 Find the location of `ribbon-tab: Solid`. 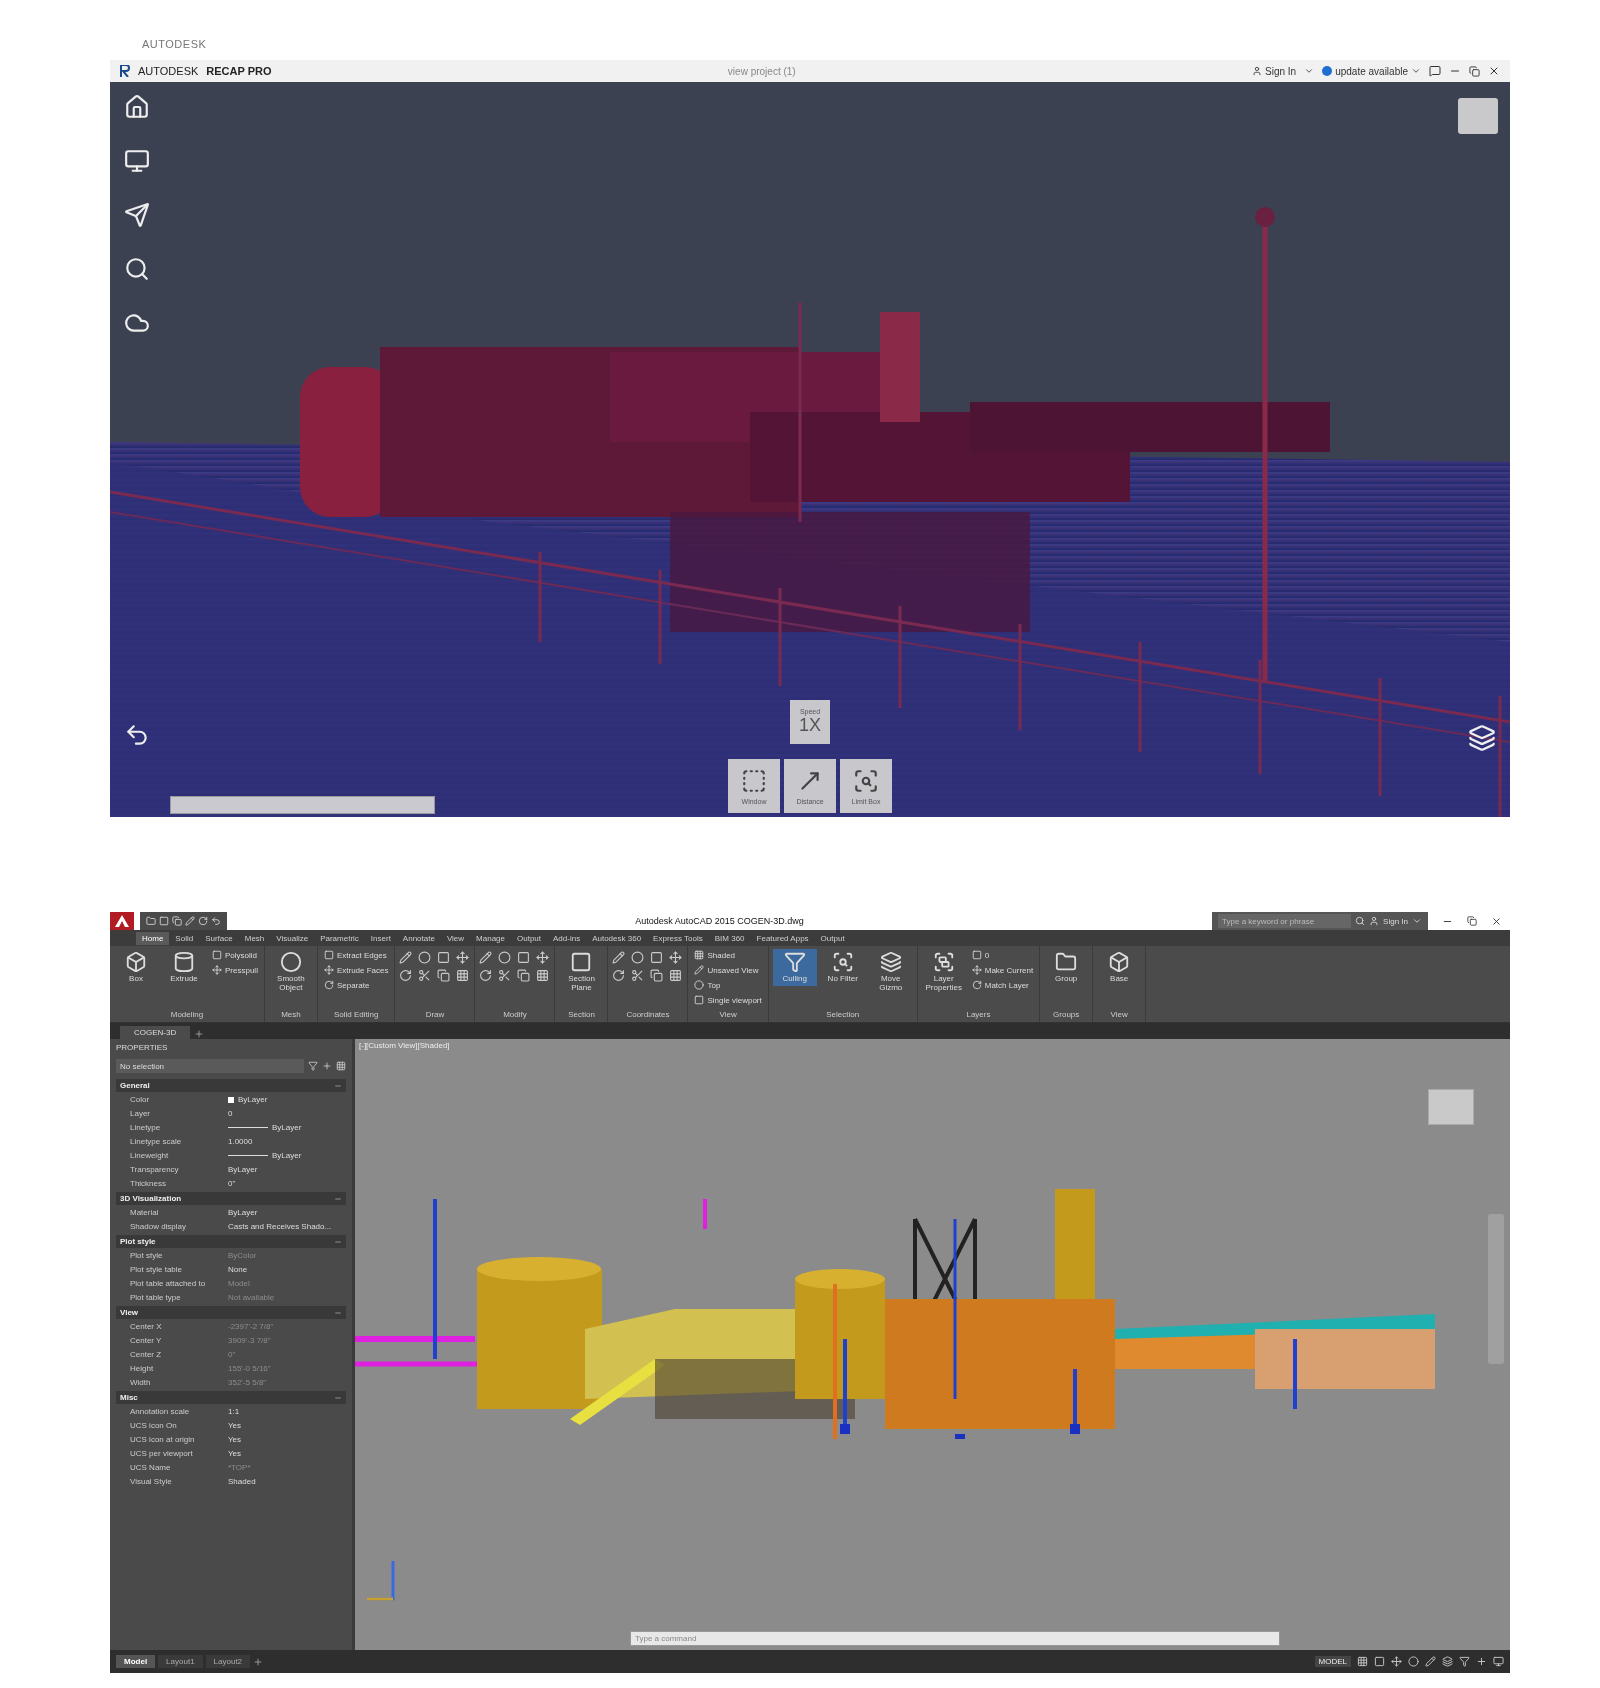

ribbon-tab: Solid is located at coordinates (184, 938).